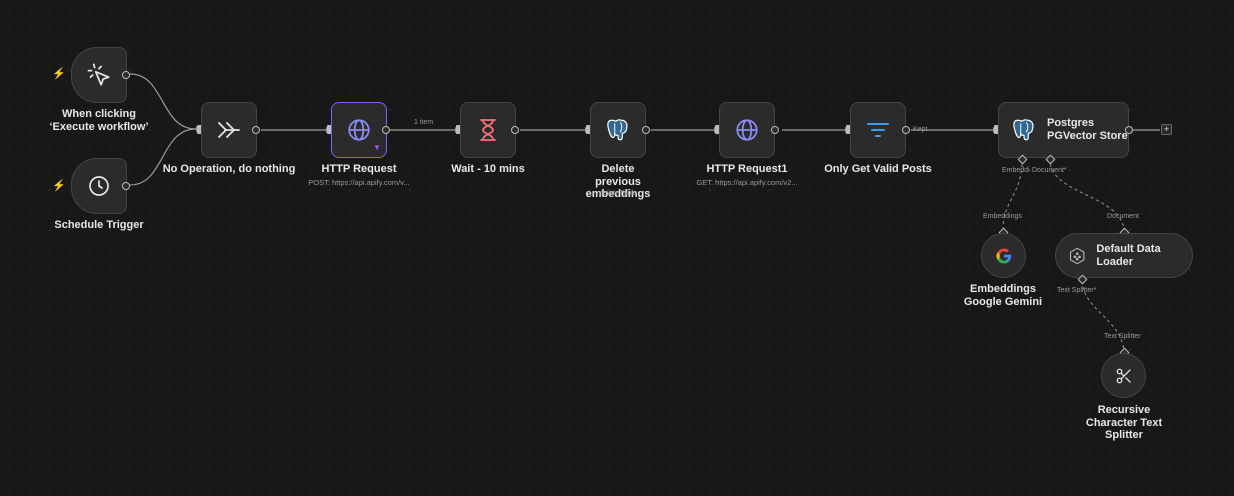  Describe the element at coordinates (488, 169) in the screenshot. I see `wait-label: Wait - 10 mins` at that location.